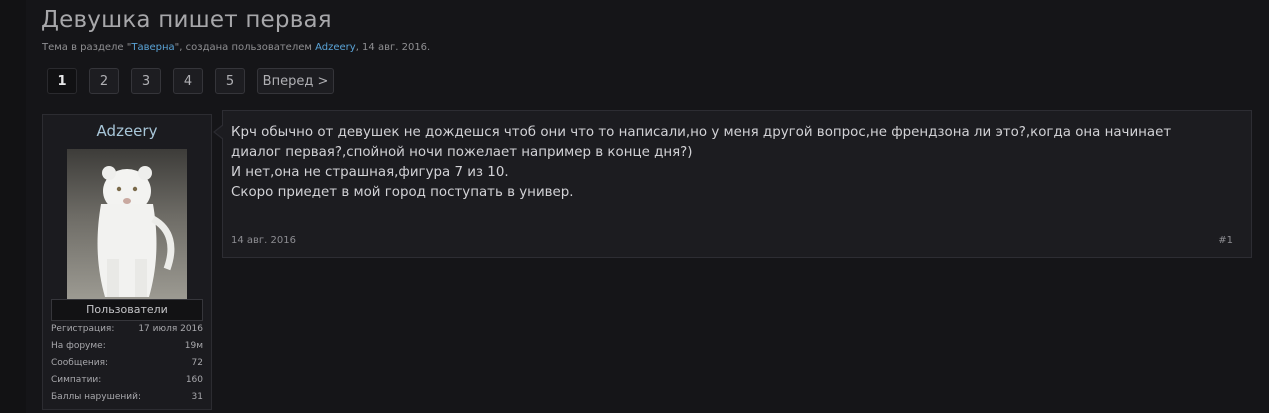 The height and width of the screenshot is (413, 1269). Describe the element at coordinates (393, 47) in the screenshot. I see `meta-date: , 14 авг. 2016.` at that location.